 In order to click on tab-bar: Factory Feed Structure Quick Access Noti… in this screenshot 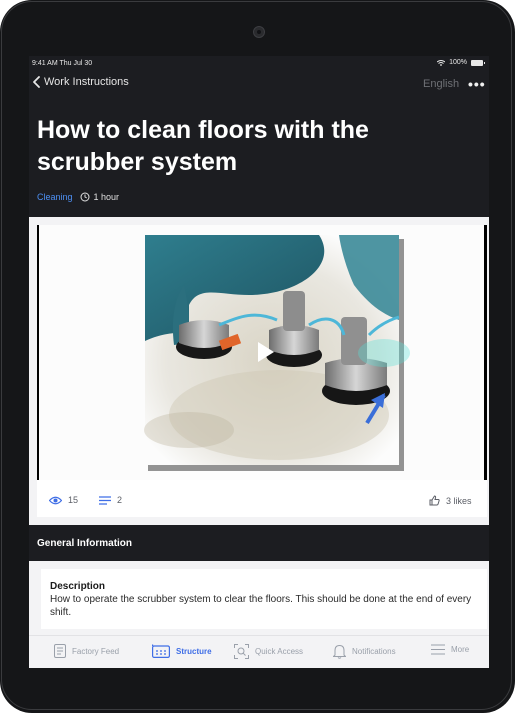, I will do `click(259, 651)`.